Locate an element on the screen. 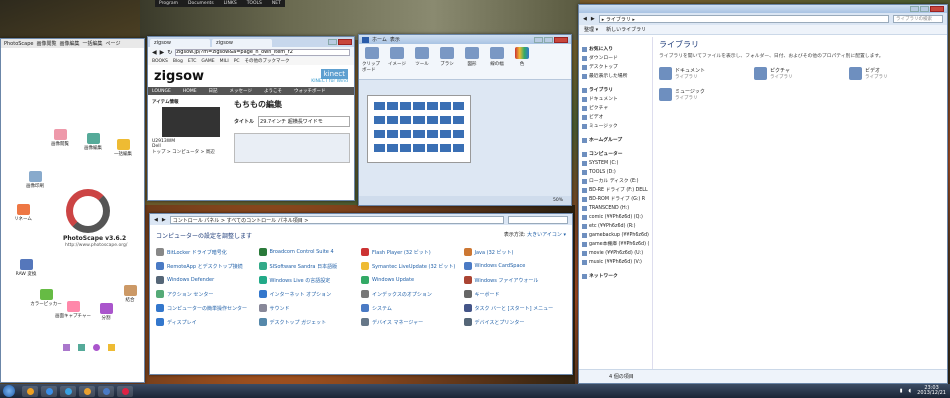 This screenshot has width=950, height=398. nav-item: ダウンロード is located at coordinates (615, 58).